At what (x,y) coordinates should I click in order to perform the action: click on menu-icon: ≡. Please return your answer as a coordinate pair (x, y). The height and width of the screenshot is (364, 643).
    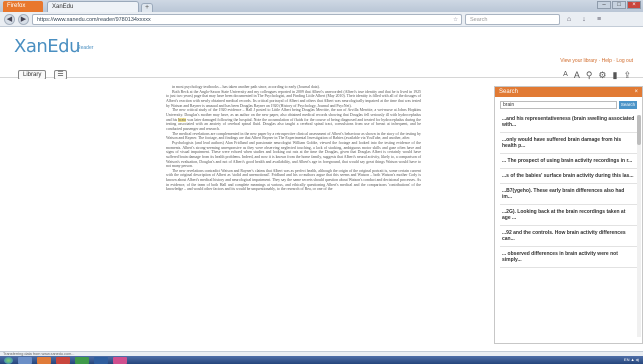
    Looking at the image, I should click on (599, 19).